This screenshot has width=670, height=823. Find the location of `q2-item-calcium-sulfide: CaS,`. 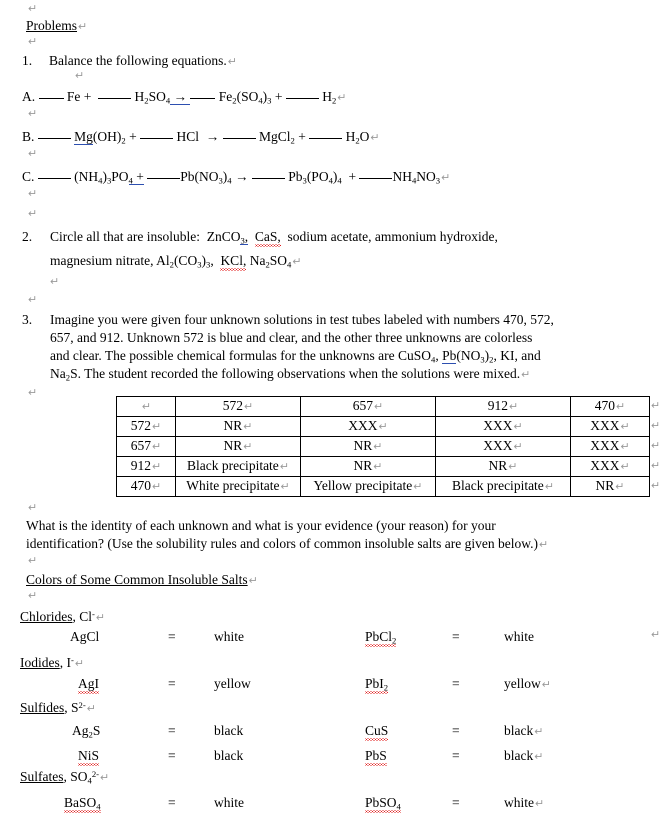

q2-item-calcium-sulfide: CaS, is located at coordinates (267, 238).